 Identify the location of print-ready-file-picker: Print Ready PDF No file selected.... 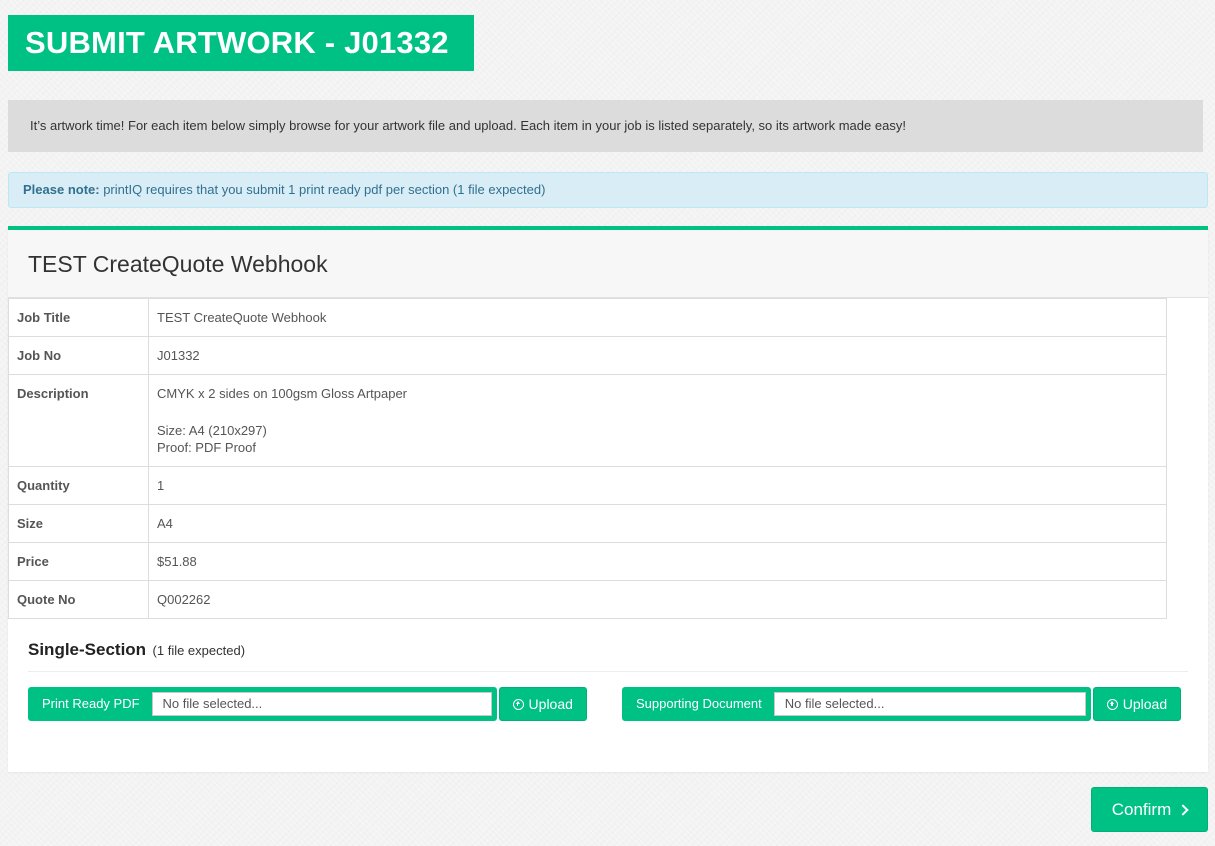
(262, 704).